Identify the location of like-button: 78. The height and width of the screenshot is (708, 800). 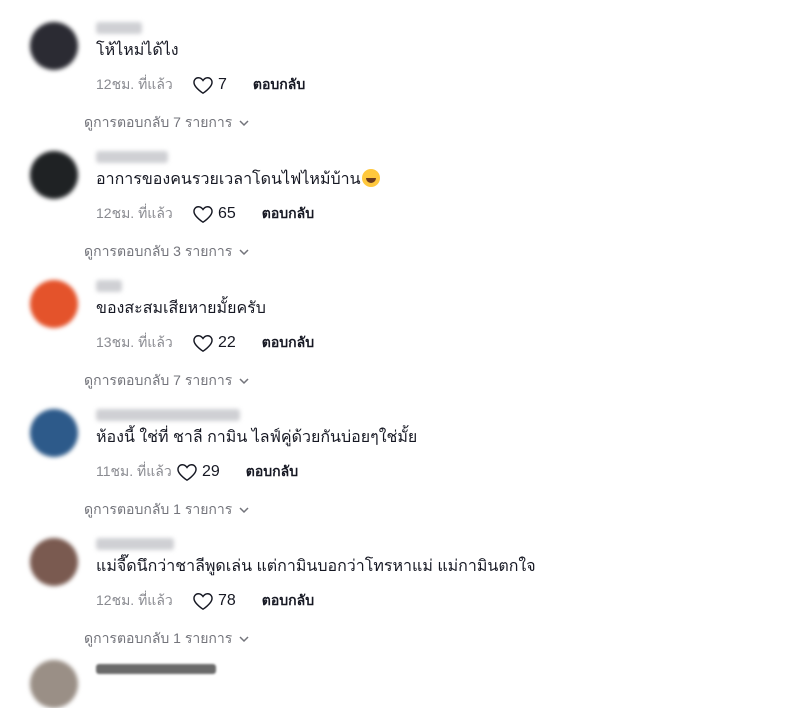
(214, 601).